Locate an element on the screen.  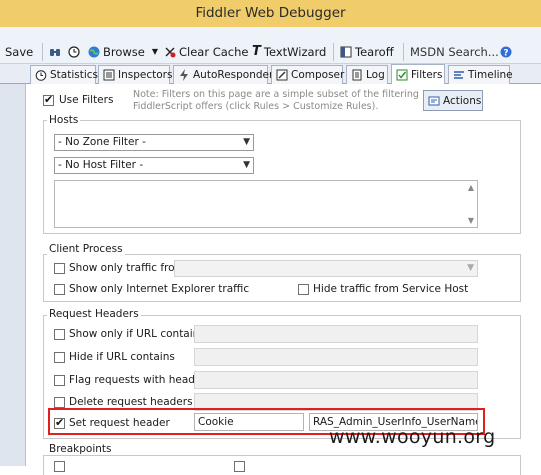
flag-requests-input is located at coordinates (336, 380).